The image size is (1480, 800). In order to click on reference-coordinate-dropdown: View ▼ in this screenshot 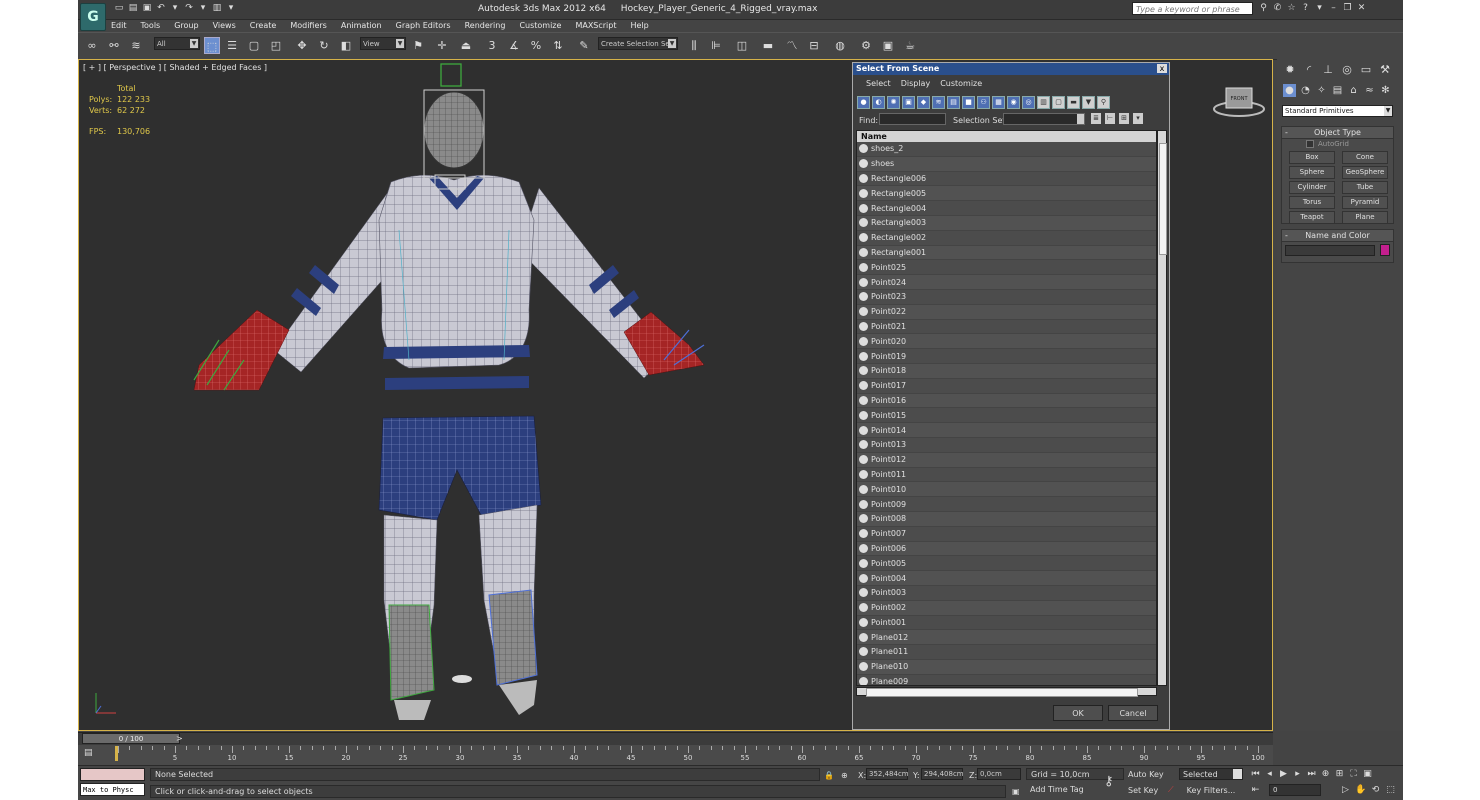, I will do `click(383, 43)`.